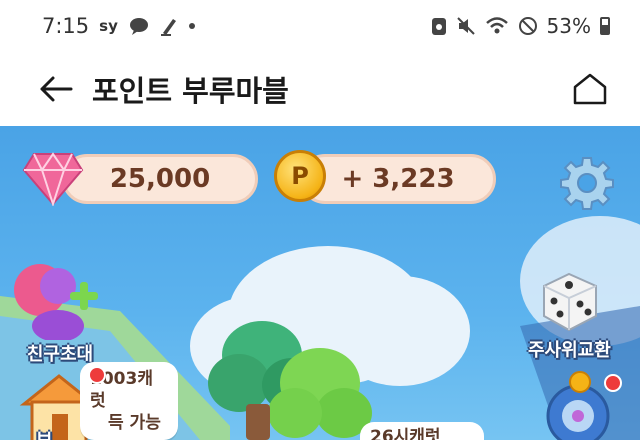  I want to click on gem-balance-value: 25,000, so click(160, 179).